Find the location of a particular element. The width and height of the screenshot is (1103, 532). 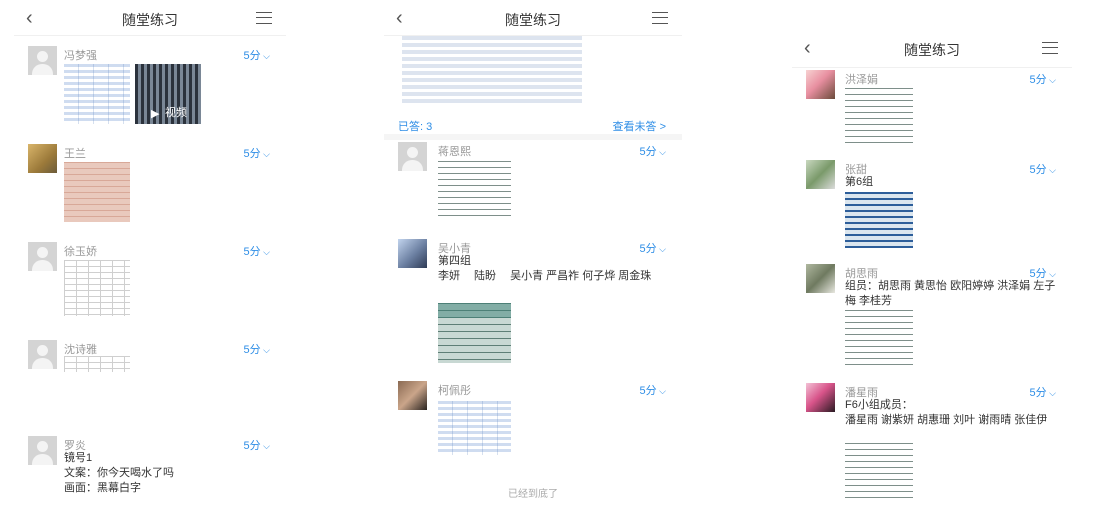

answer-item: 柯佩彤 5分 ⌵ is located at coordinates (533, 426).